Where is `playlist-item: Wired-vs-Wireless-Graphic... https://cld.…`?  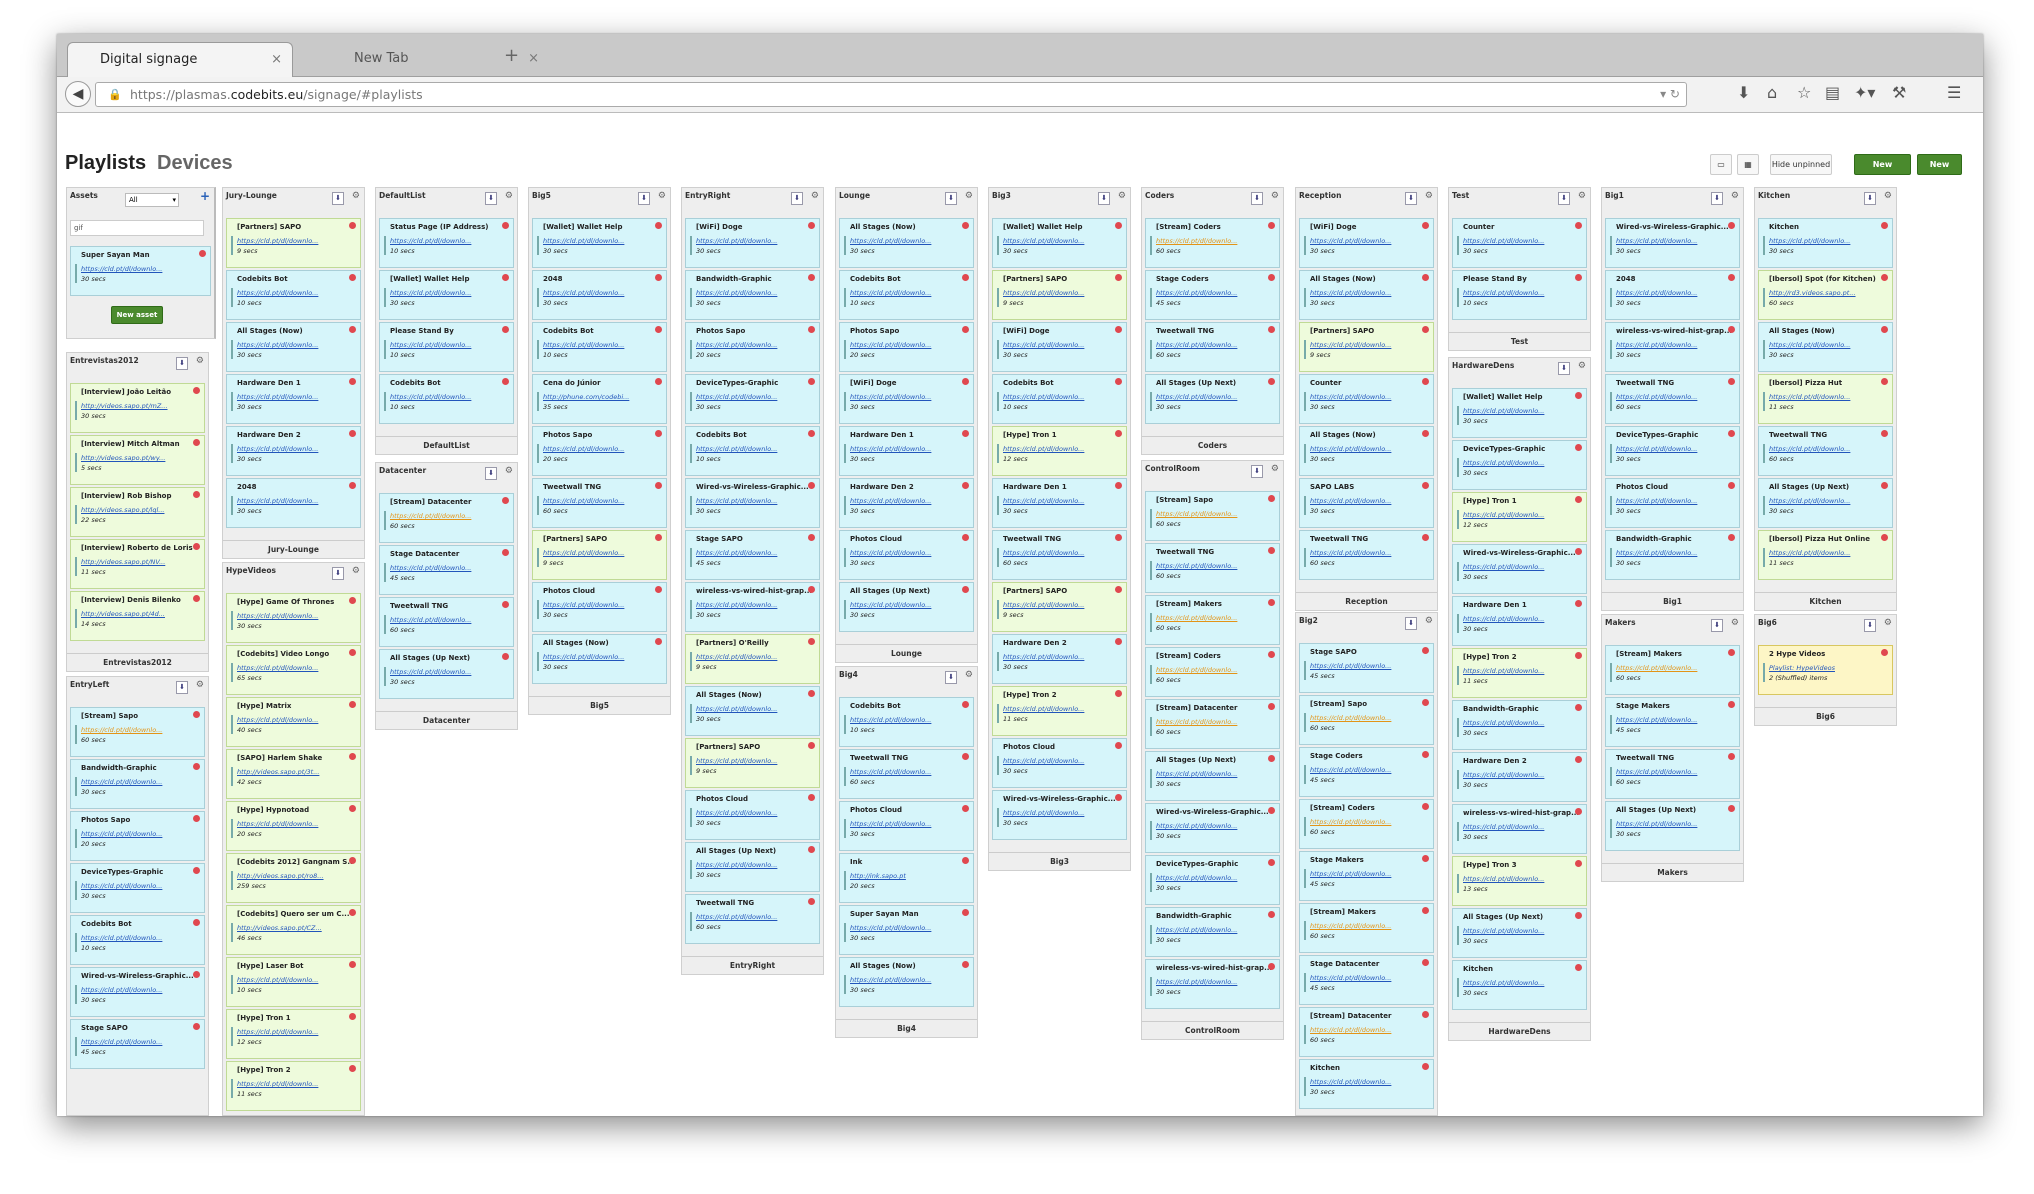
playlist-item: Wired-vs-Wireless-Graphic... https://cld.… is located at coordinates (1212, 828).